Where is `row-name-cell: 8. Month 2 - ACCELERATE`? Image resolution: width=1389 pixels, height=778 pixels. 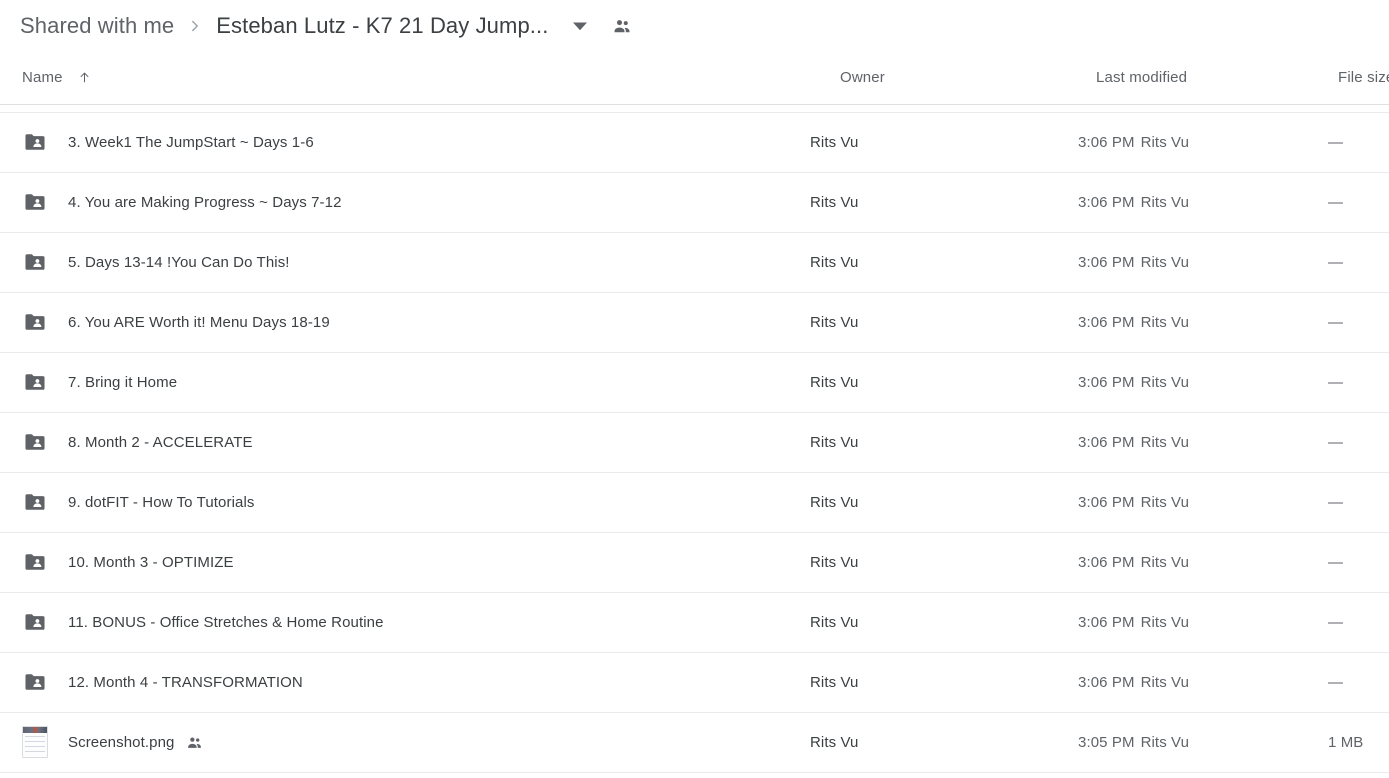
row-name-cell: 8. Month 2 - ACCELERATE is located at coordinates (405, 442).